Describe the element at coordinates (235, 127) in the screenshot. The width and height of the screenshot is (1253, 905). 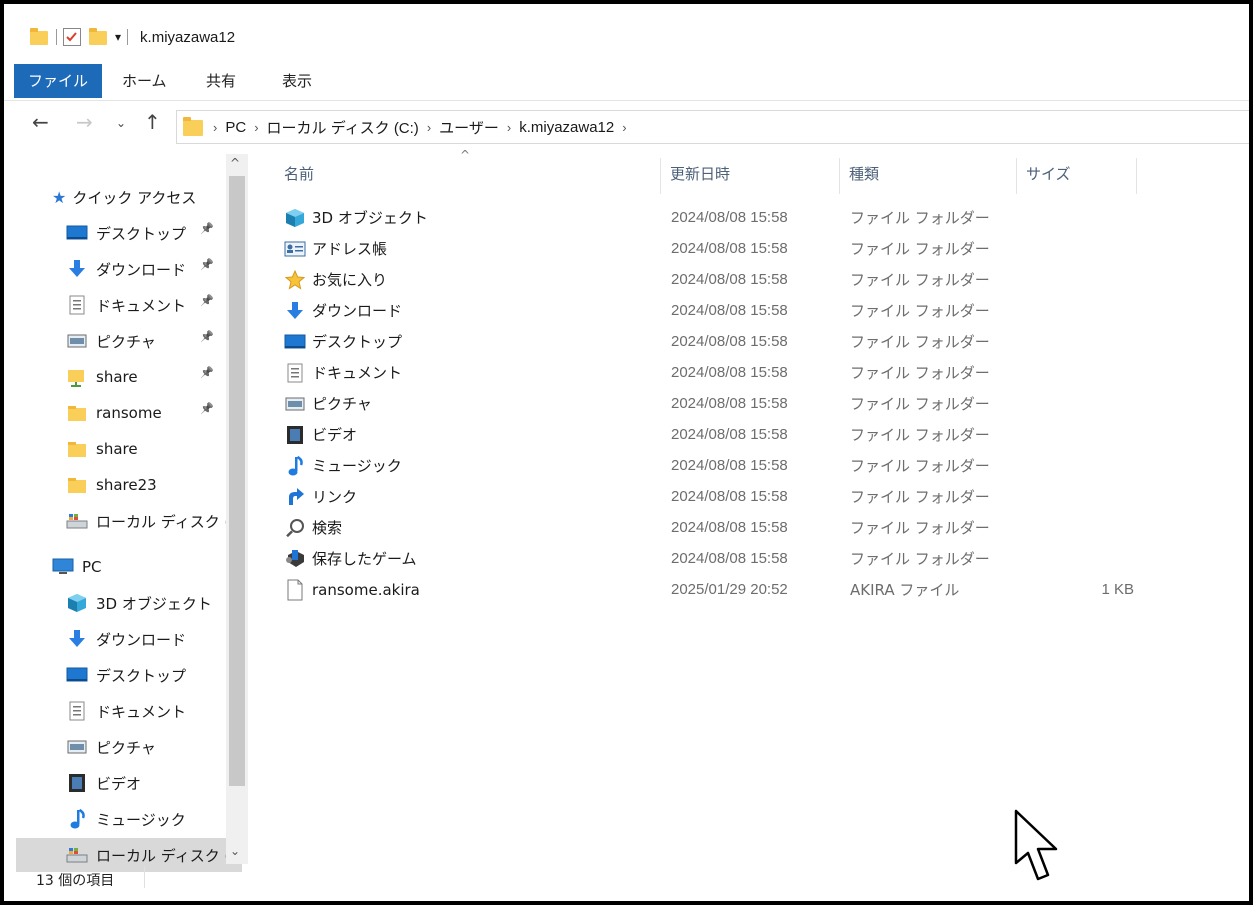
I see `breadcrumb-pc: PC` at that location.